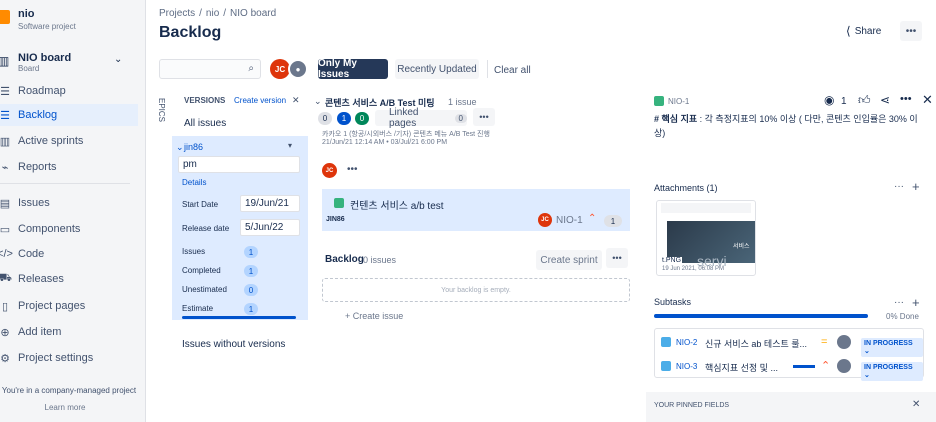  Describe the element at coordinates (270, 203) in the screenshot. I see `start-date-field: 19/Jun/21` at that location.